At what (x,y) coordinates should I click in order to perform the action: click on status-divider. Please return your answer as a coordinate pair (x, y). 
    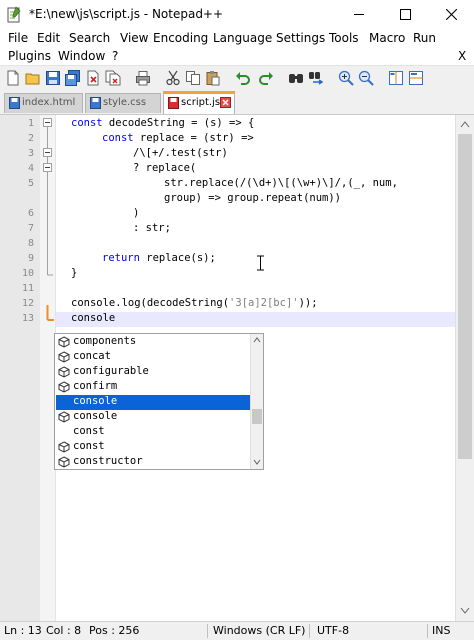
    Looking at the image, I should click on (309, 631).